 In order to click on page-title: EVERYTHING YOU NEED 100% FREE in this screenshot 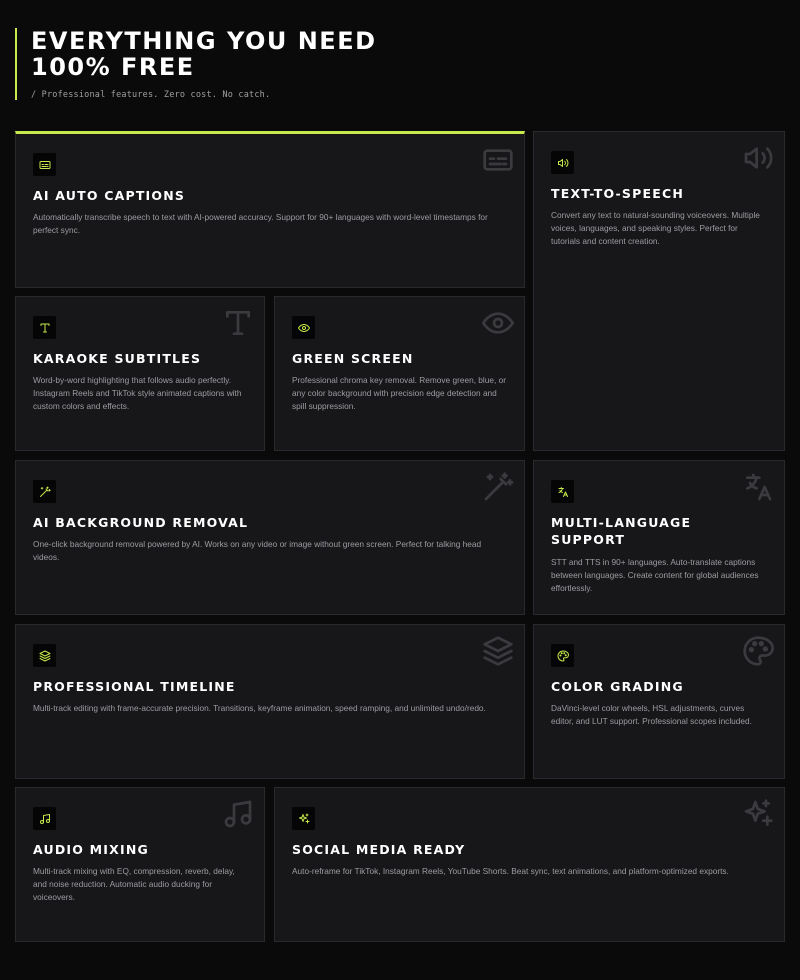, I will do `click(204, 54)`.